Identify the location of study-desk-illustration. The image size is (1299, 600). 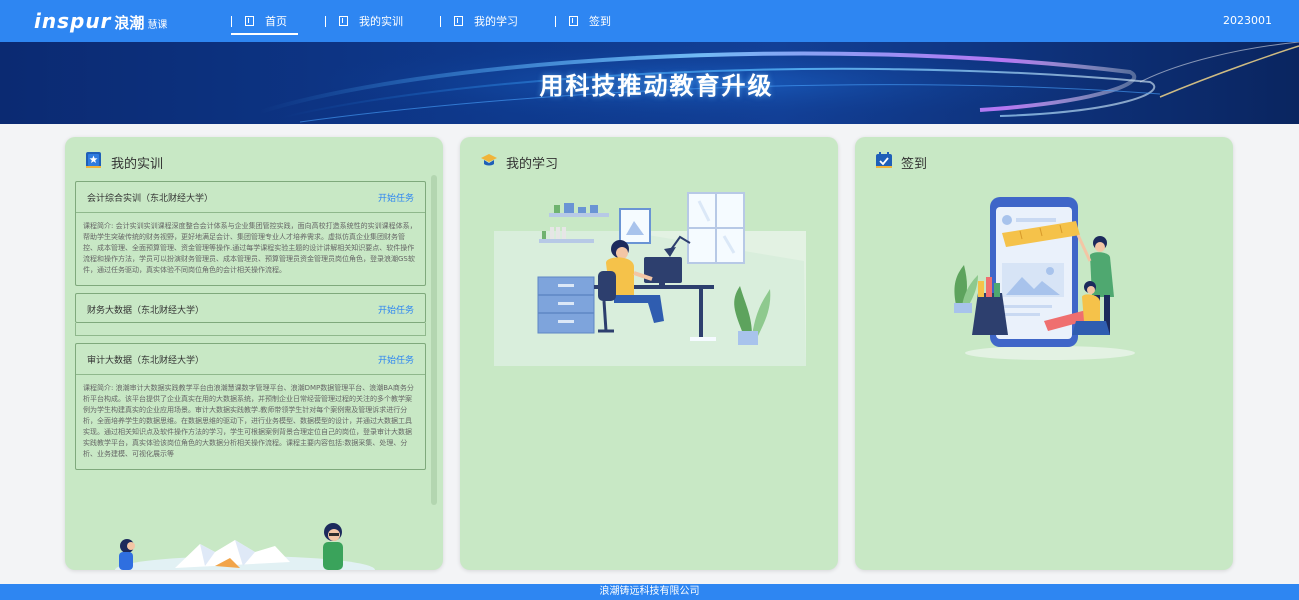
(650, 279).